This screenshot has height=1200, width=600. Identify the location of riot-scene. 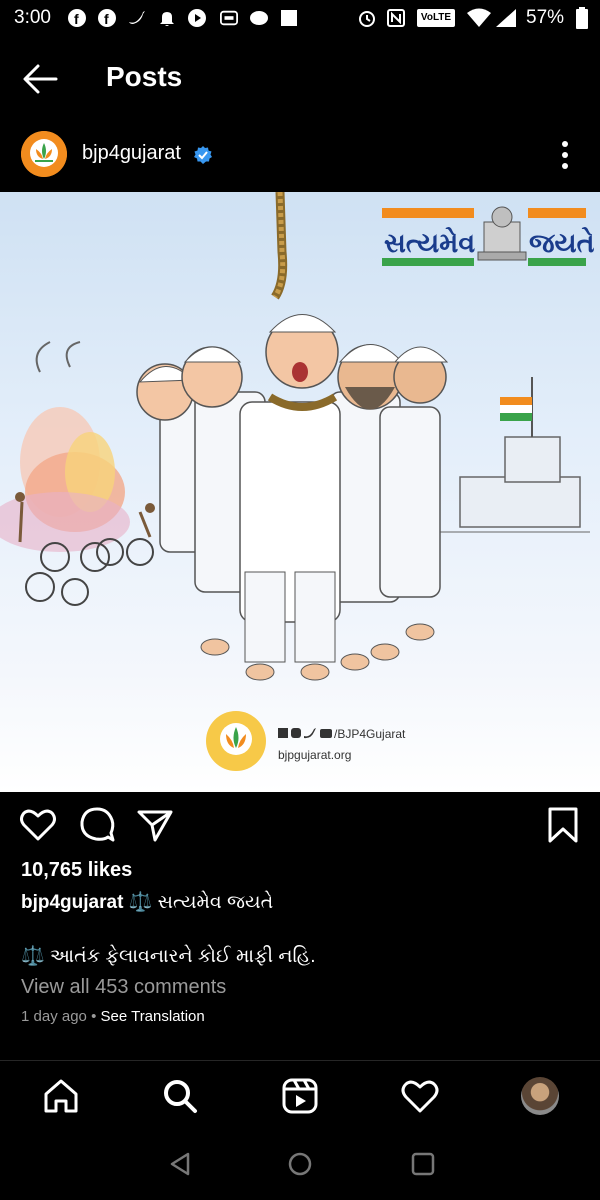
(77, 473).